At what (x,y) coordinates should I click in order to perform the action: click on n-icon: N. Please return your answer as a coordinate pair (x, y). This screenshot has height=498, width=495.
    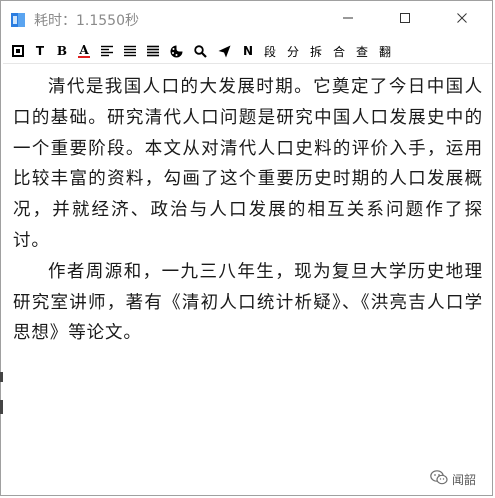
    Looking at the image, I should click on (248, 51).